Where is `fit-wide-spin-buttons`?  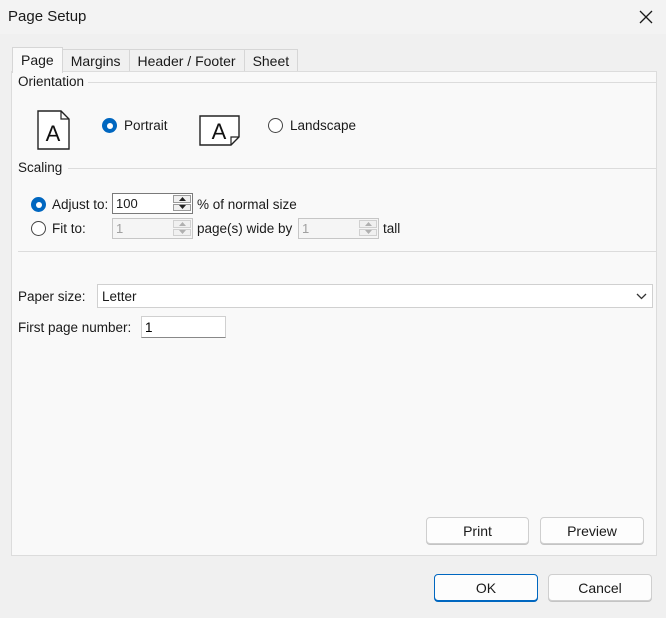 fit-wide-spin-buttons is located at coordinates (182, 228).